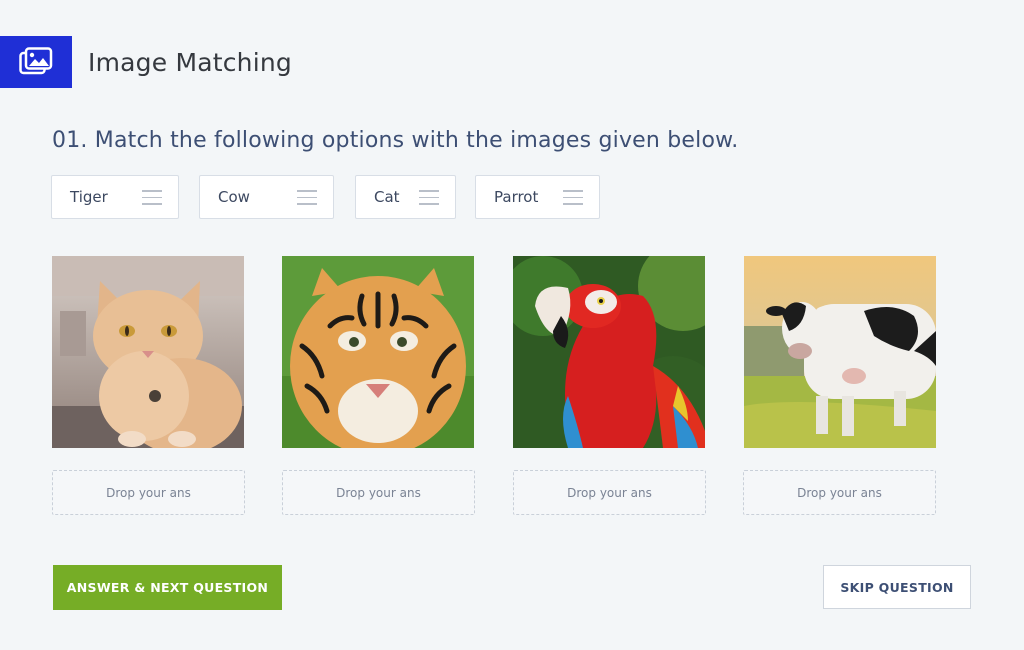  What do you see at coordinates (148, 492) in the screenshot?
I see `dropzone-cat: Drop your ans` at bounding box center [148, 492].